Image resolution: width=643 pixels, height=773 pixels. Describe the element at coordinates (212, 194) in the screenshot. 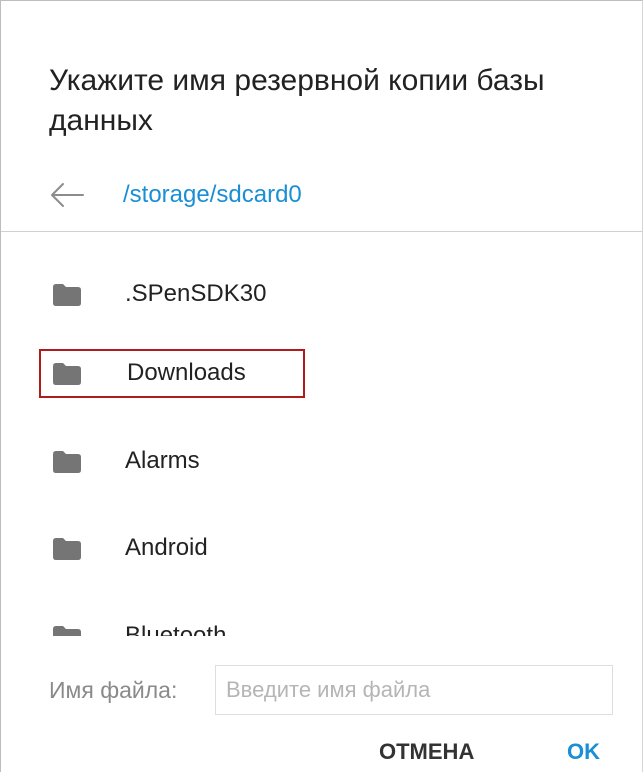

I see `current-path: /storage/sdcard0` at that location.